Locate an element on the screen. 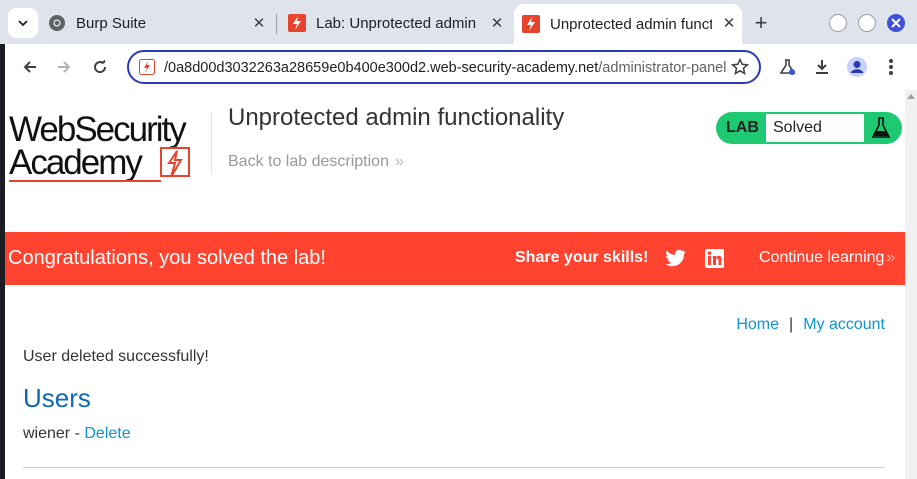  share-label: Share your skills! is located at coordinates (582, 257).